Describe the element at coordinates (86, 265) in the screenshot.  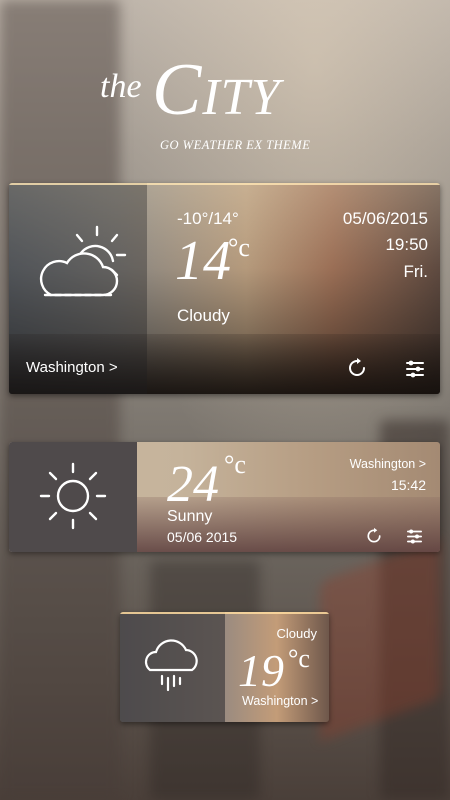
I see `partly-cloudy-icon` at that location.